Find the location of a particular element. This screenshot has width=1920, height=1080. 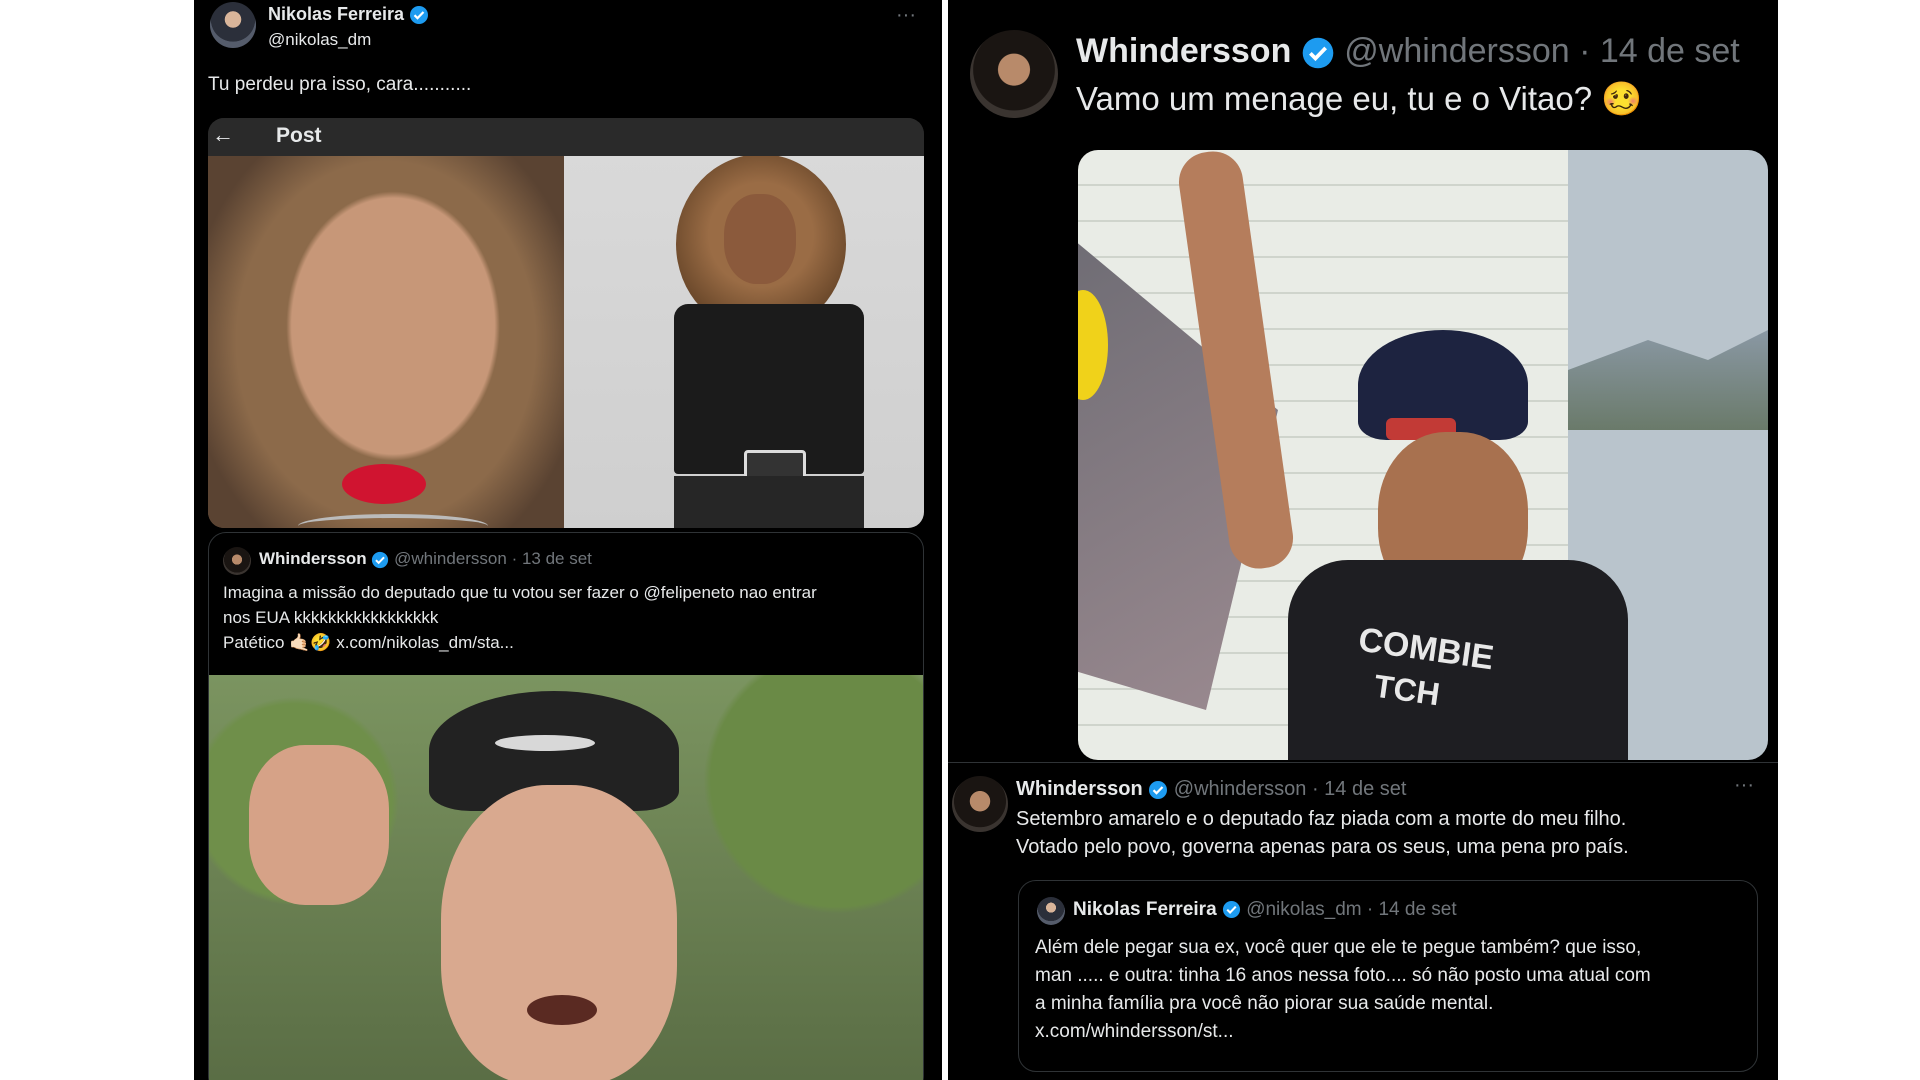

mountains is located at coordinates (1668, 380).